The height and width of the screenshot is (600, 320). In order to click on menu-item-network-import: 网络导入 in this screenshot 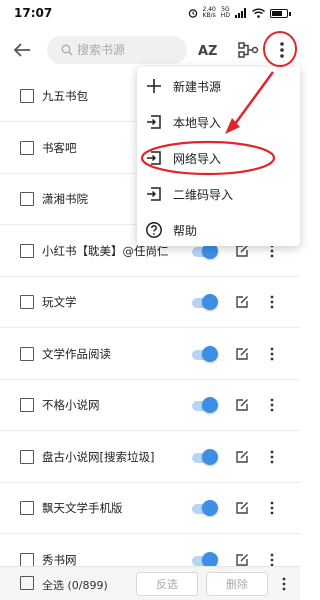, I will do `click(218, 158)`.